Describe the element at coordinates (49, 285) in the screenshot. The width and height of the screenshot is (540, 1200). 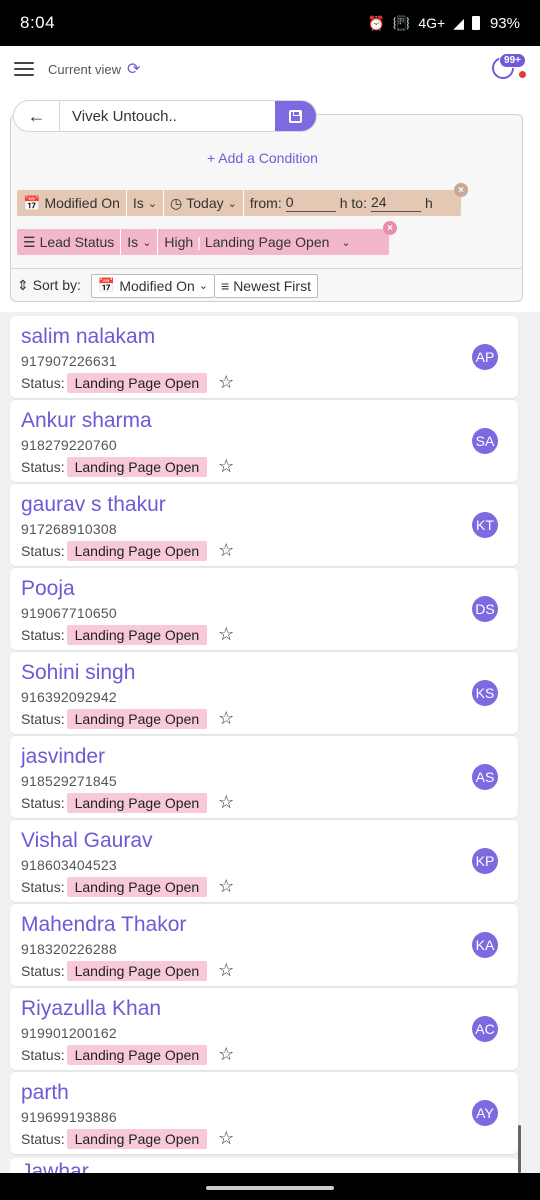
I see `sort-label-group: ⇕ Sort by:` at that location.